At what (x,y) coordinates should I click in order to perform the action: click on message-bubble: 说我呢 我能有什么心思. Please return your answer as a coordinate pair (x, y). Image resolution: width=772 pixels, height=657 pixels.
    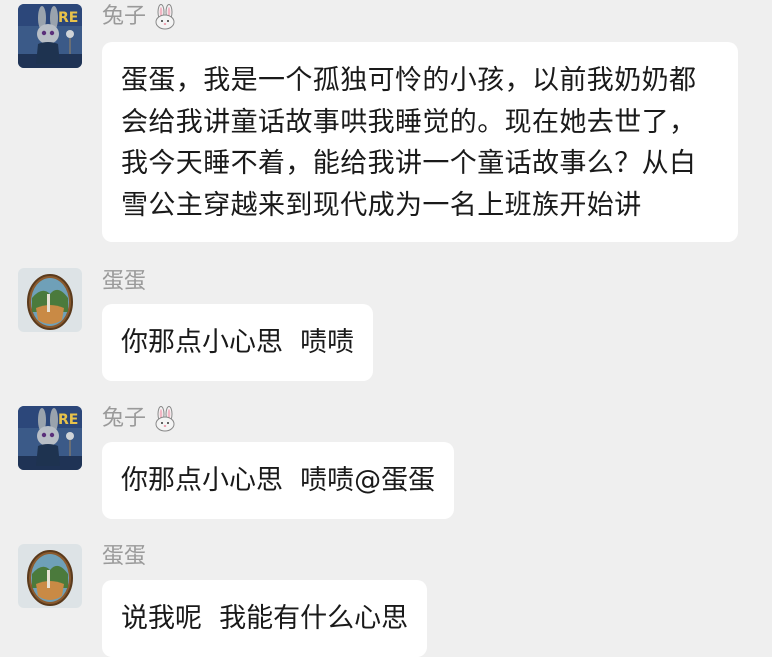
    Looking at the image, I should click on (265, 618).